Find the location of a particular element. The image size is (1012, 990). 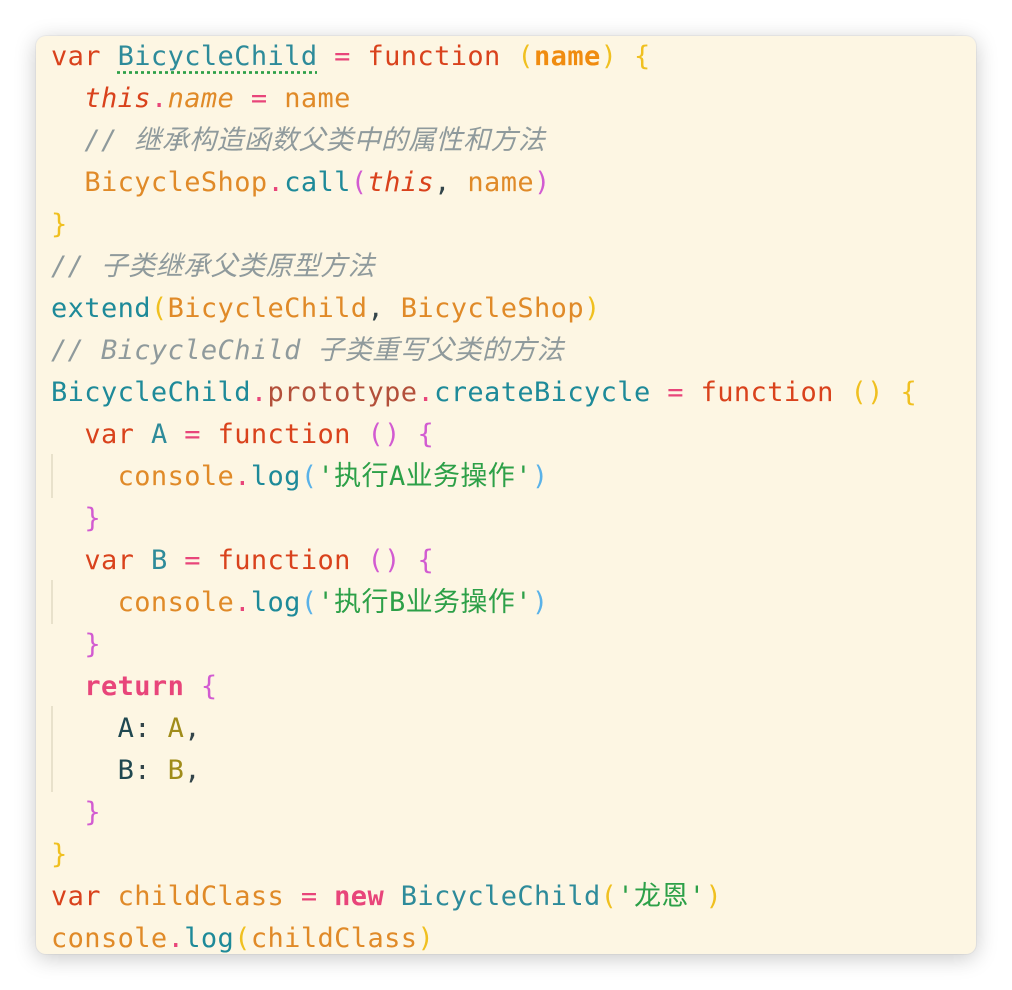

code-token: : is located at coordinates (151, 728).